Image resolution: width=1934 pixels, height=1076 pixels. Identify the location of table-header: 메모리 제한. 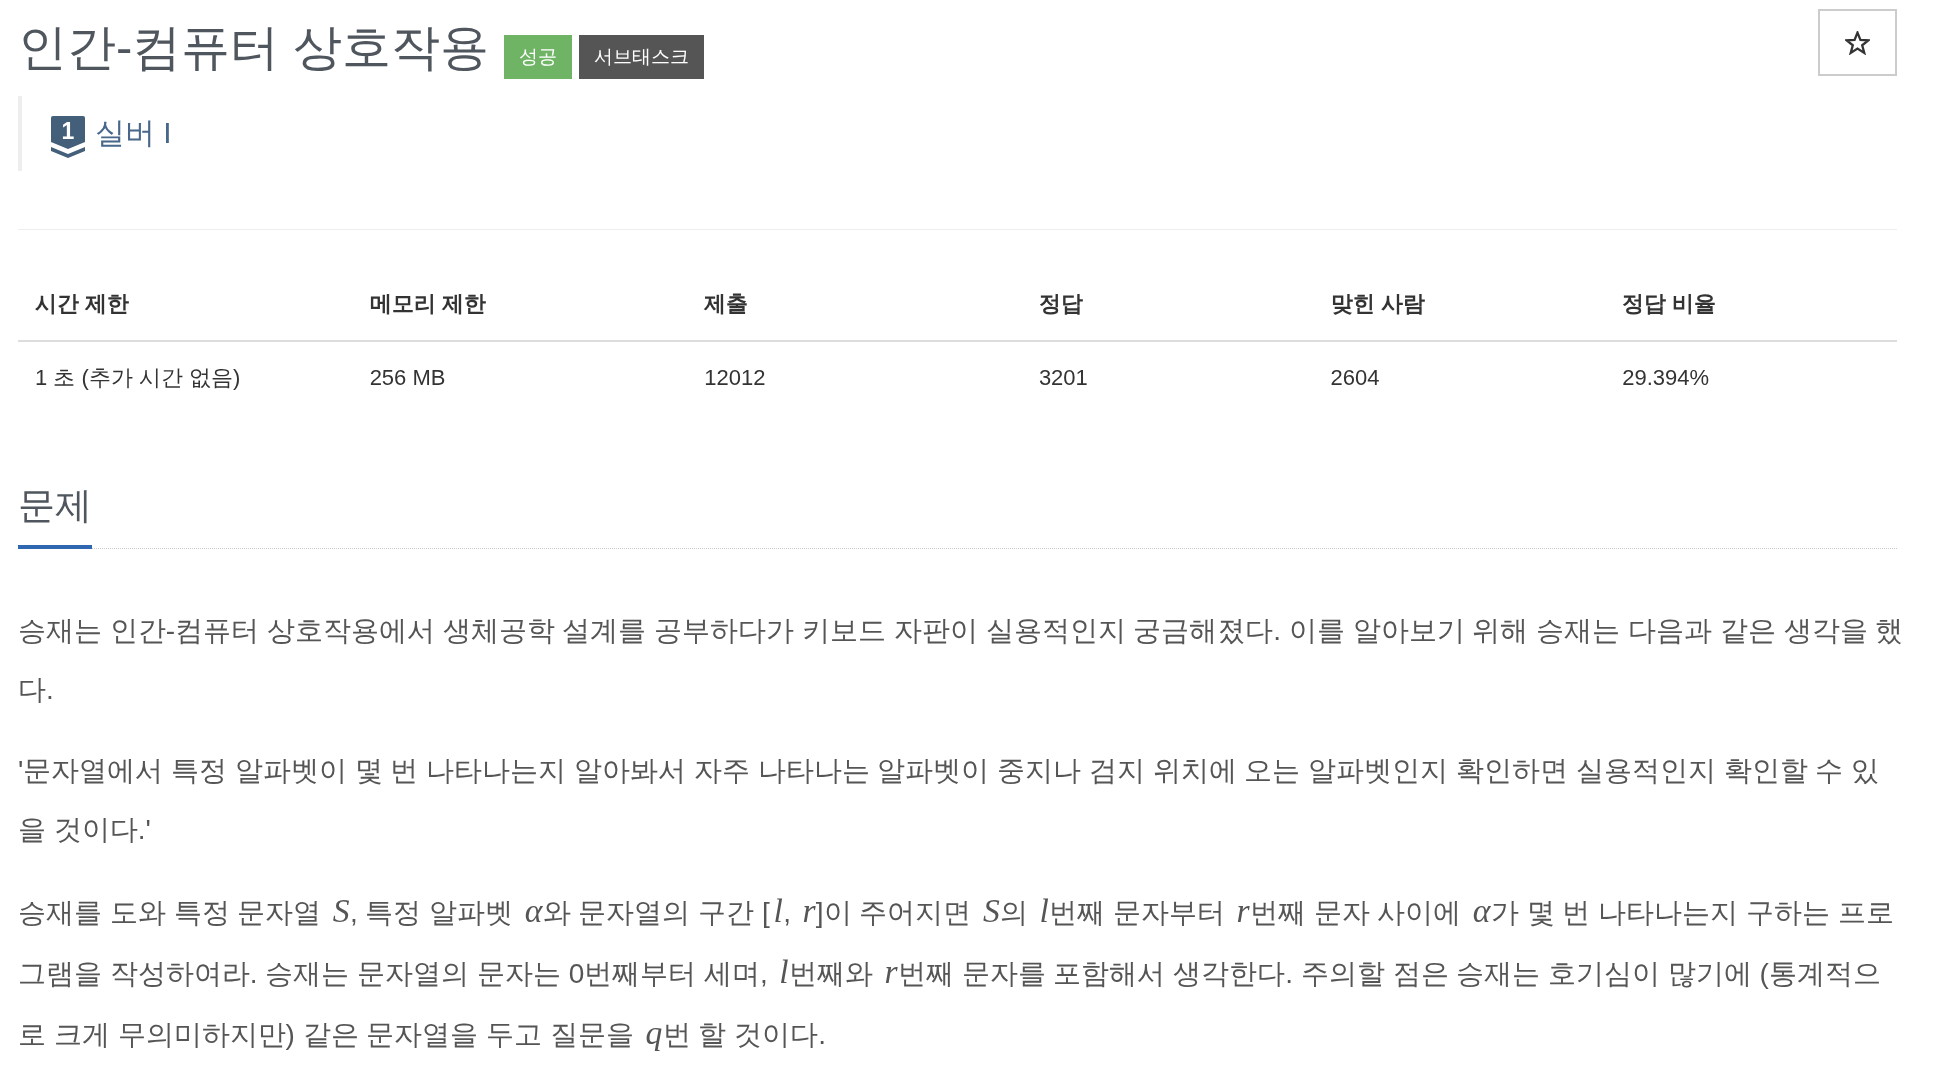
(520, 304).